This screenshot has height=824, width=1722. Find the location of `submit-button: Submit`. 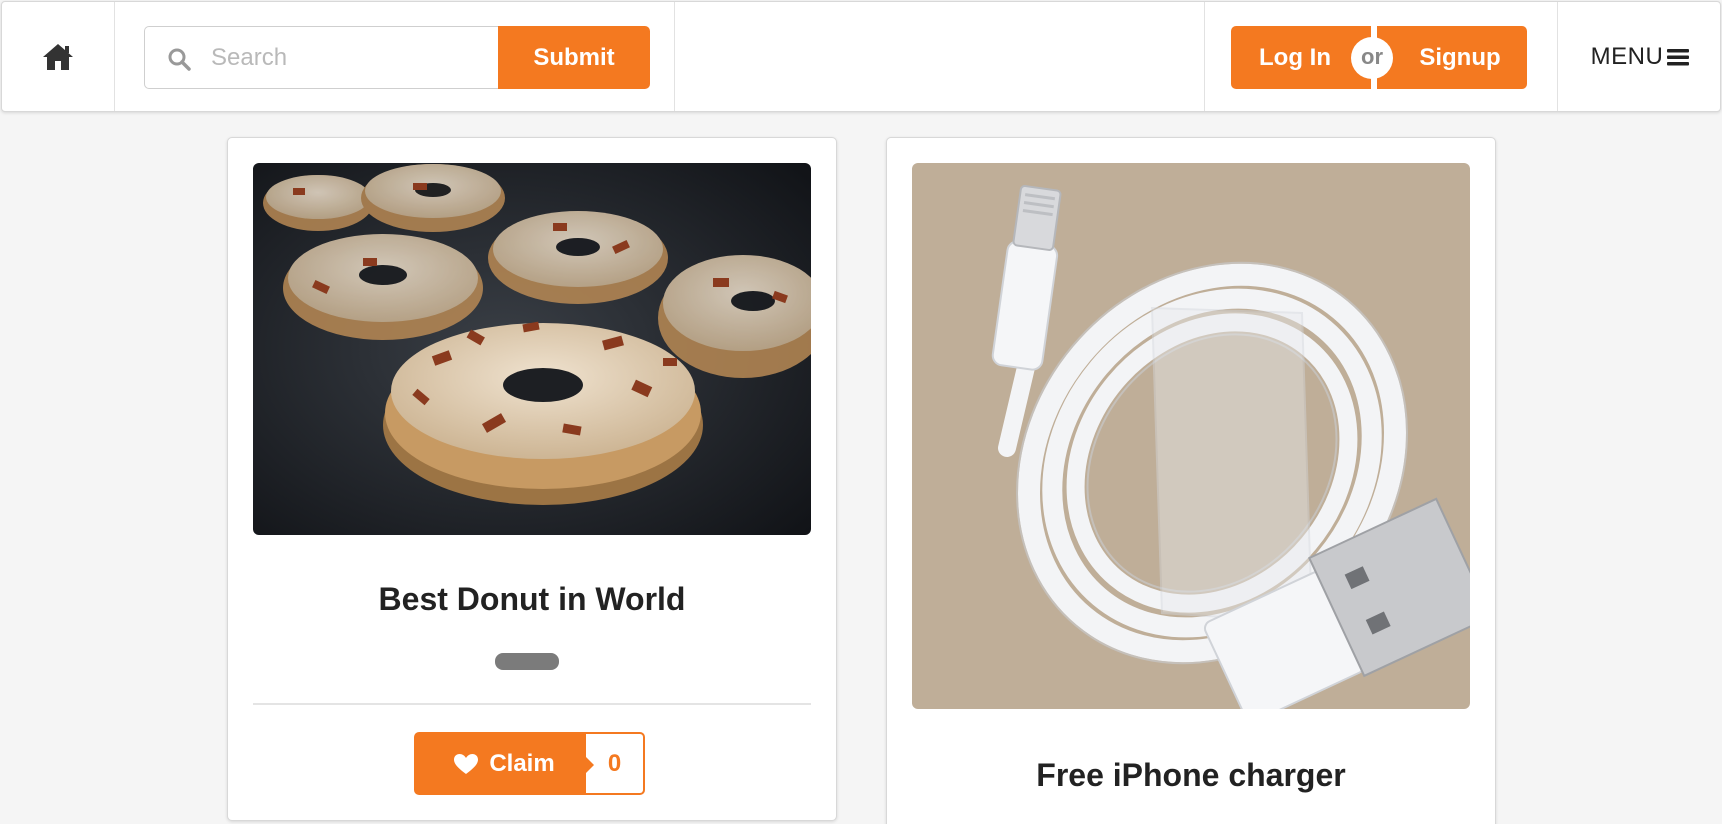

submit-button: Submit is located at coordinates (574, 57).